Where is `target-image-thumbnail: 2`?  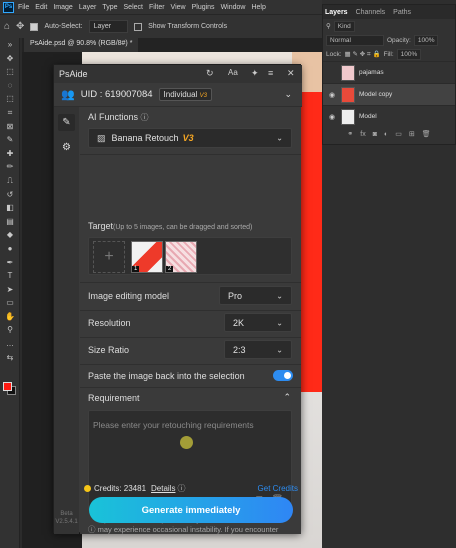
target-image-thumbnail: 2 is located at coordinates (181, 257).